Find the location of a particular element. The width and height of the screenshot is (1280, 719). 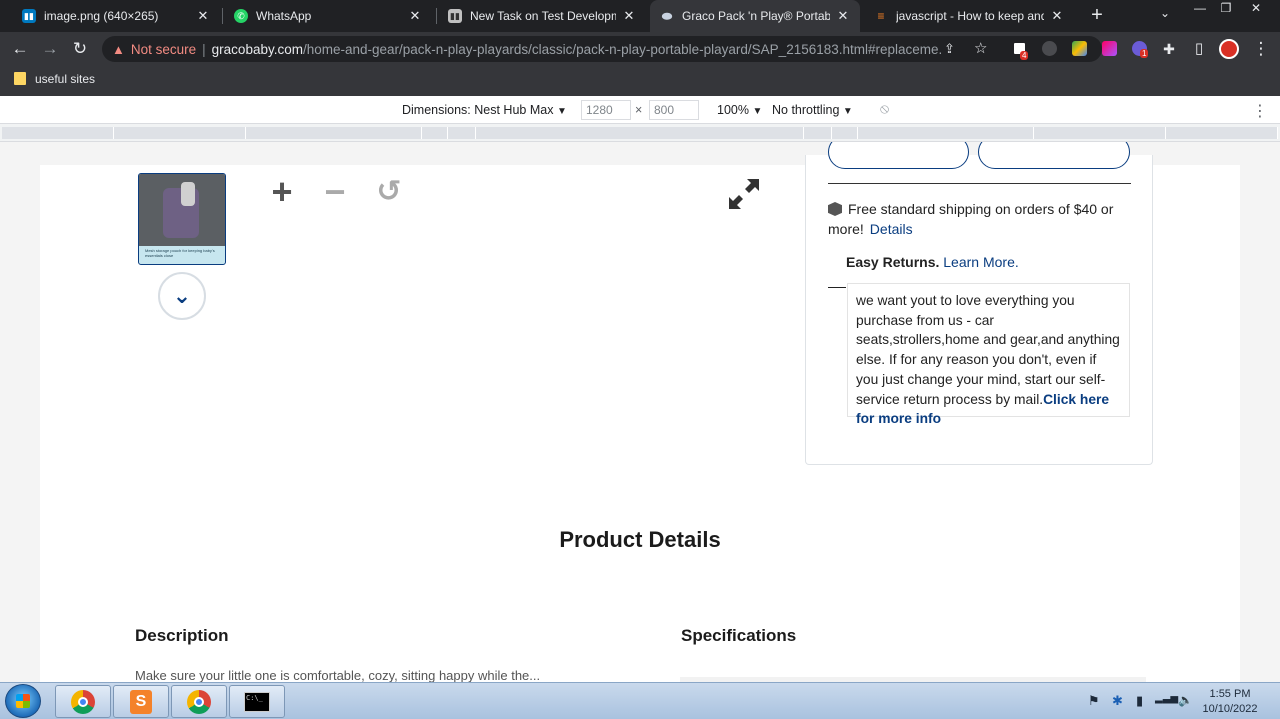

tab-title: image.png (640×265) is located at coordinates (101, 16).